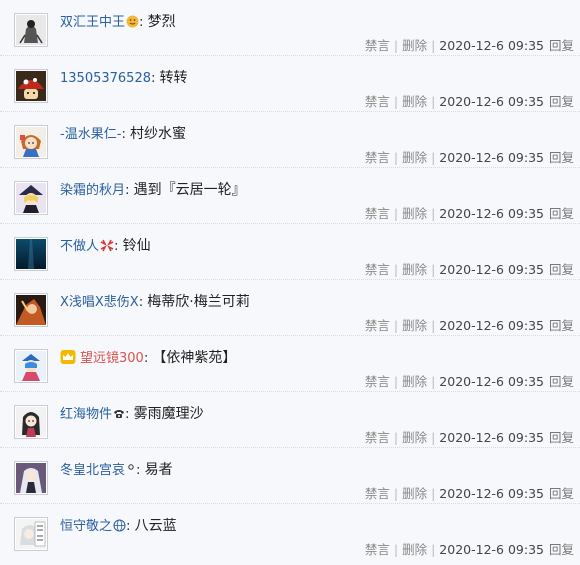 This screenshot has width=580, height=565. Describe the element at coordinates (92, 190) in the screenshot. I see `comment-username: 染霜的秋月` at that location.